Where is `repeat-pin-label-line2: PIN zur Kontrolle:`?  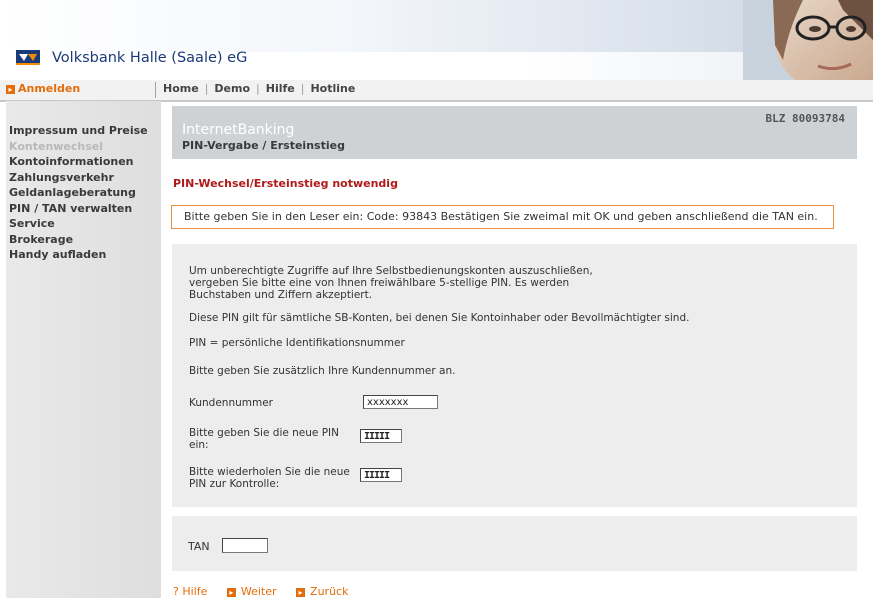 repeat-pin-label-line2: PIN zur Kontrolle: is located at coordinates (234, 484).